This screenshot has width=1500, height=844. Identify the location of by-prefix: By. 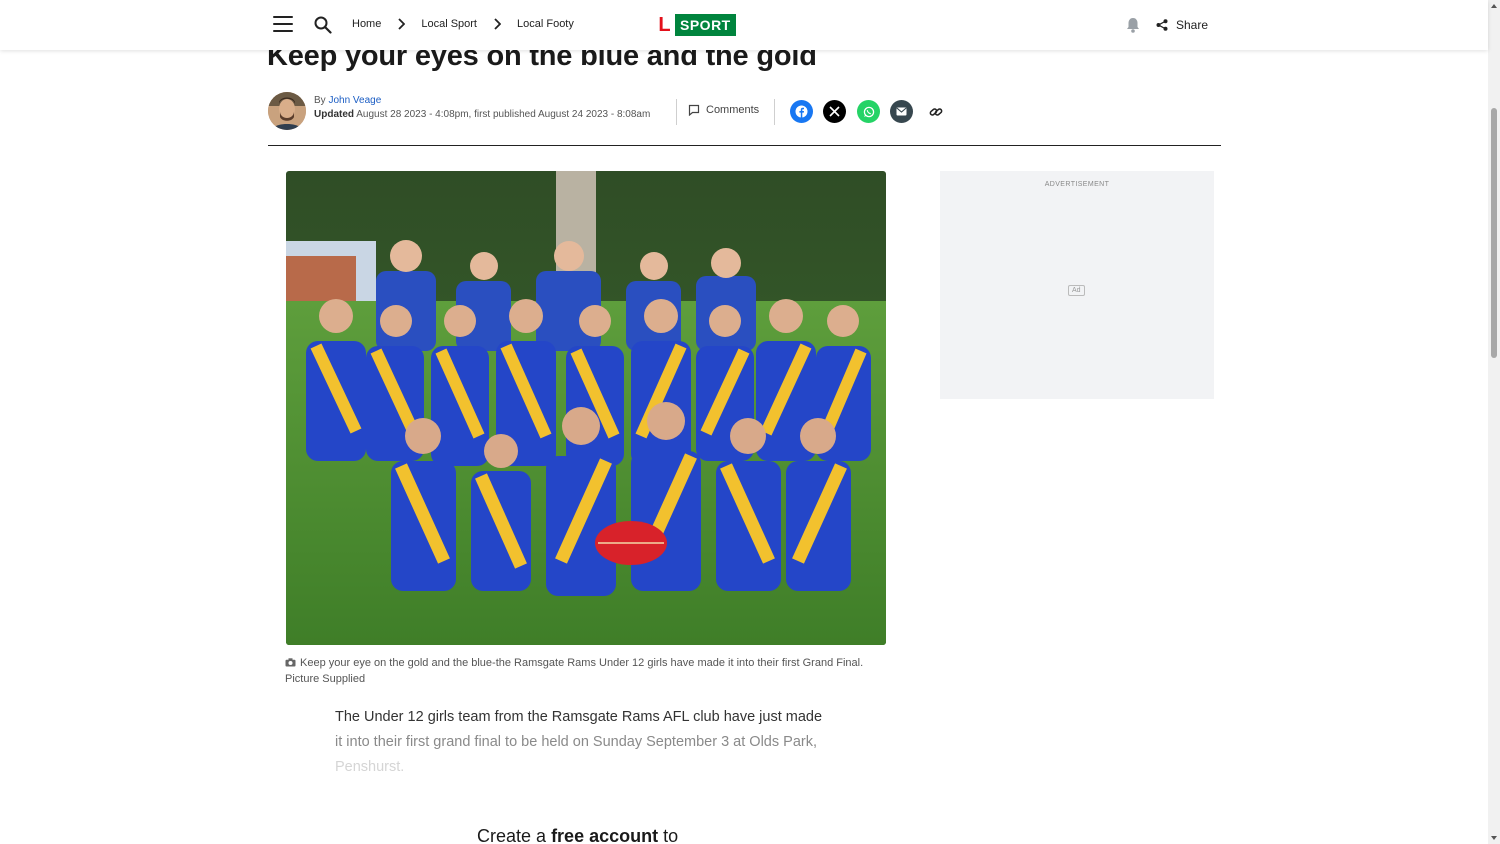
(320, 100).